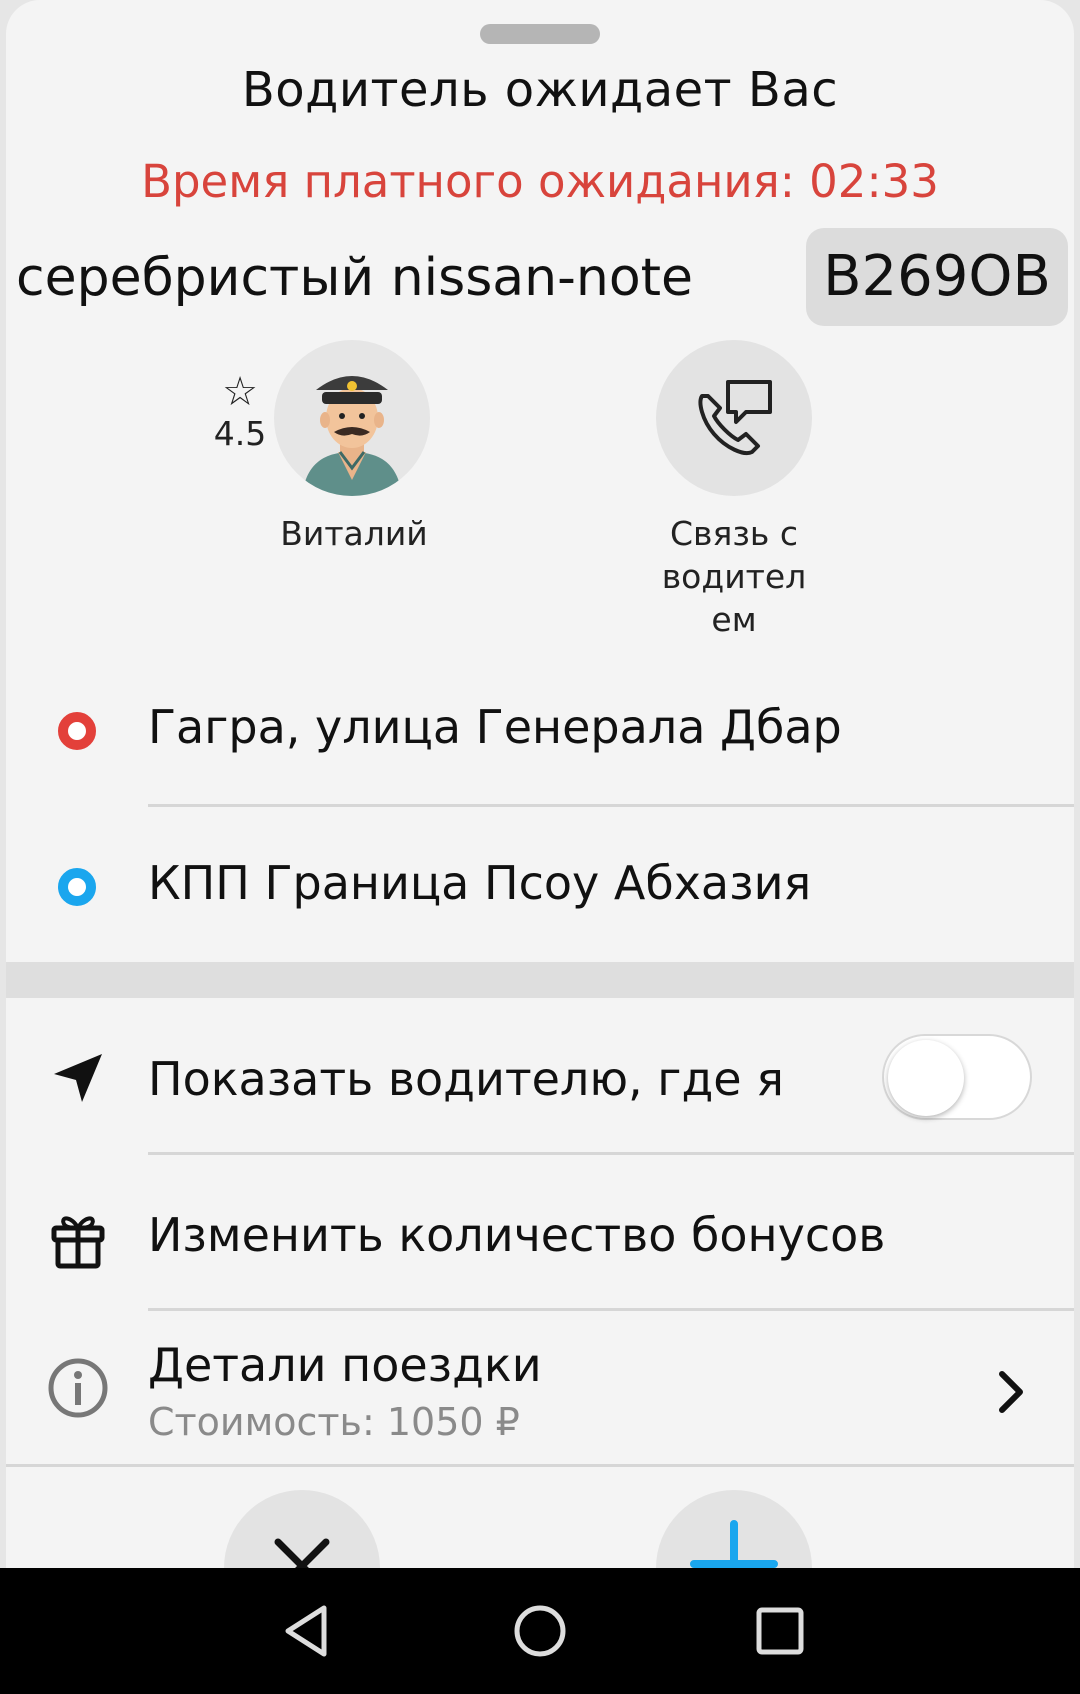 Image resolution: width=1080 pixels, height=1694 pixels. I want to click on status-title: Водитель ожидает Вас, so click(540, 90).